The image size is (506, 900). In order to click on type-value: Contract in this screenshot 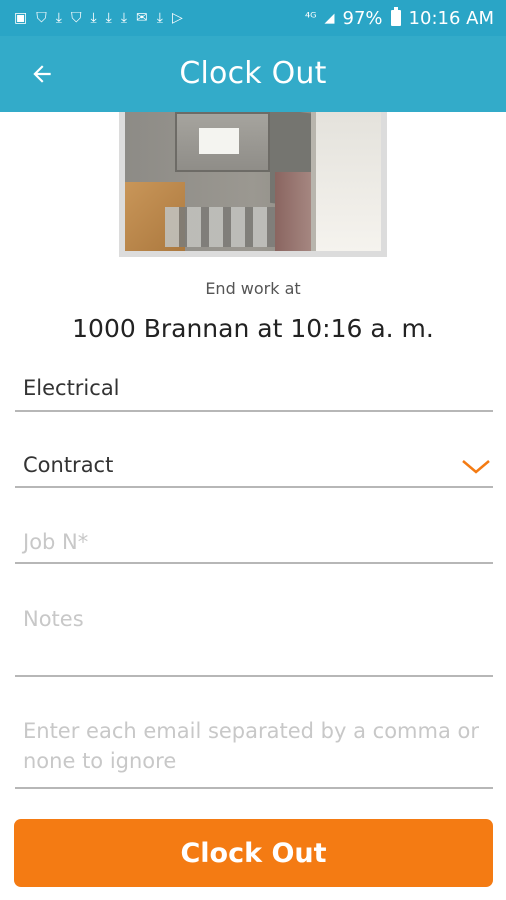, I will do `click(68, 465)`.